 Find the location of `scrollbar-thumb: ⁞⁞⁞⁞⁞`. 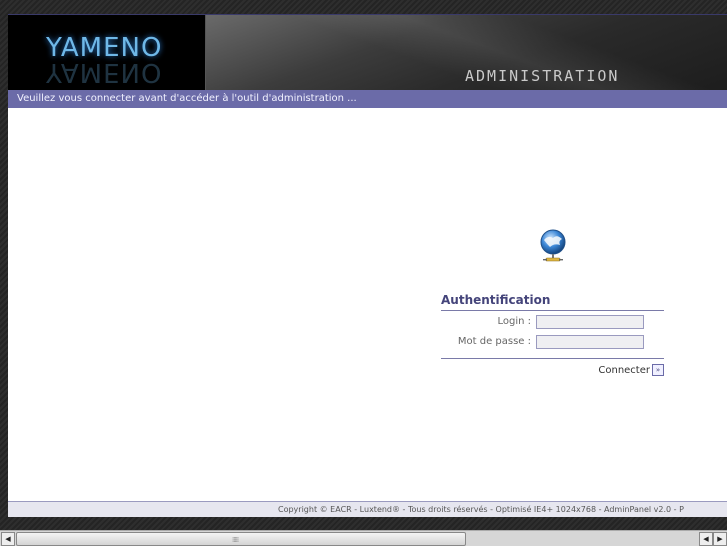

scrollbar-thumb: ⁞⁞⁞⁞⁞ is located at coordinates (241, 539).